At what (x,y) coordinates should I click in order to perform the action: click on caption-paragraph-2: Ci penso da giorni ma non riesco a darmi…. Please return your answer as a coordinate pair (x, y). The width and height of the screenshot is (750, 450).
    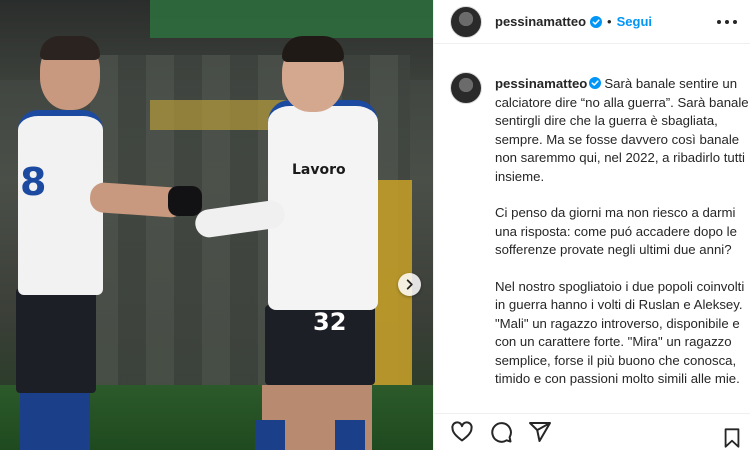
    Looking at the image, I should click on (616, 231).